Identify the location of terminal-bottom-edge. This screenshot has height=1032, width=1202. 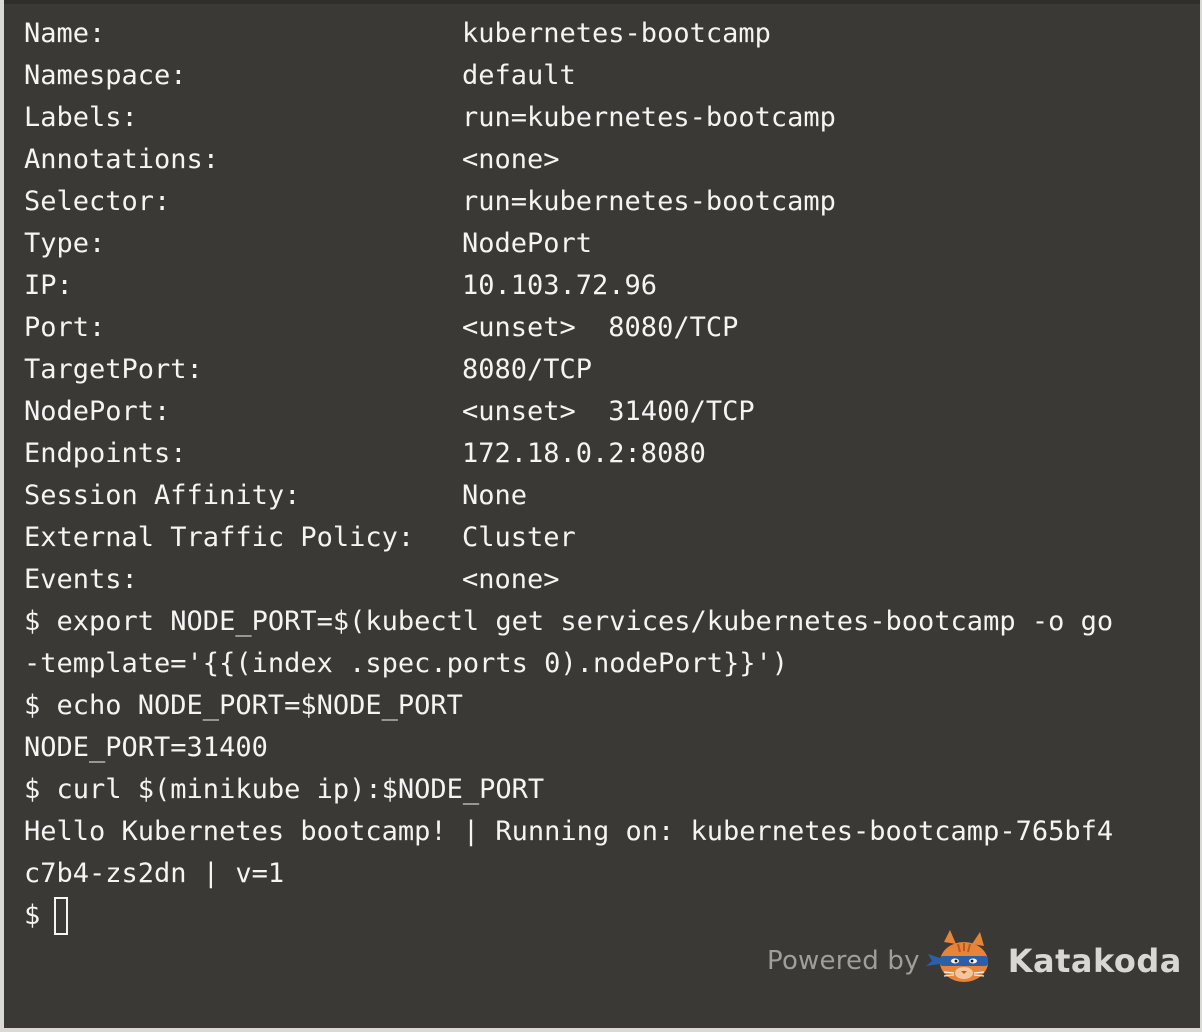
(601, 1030).